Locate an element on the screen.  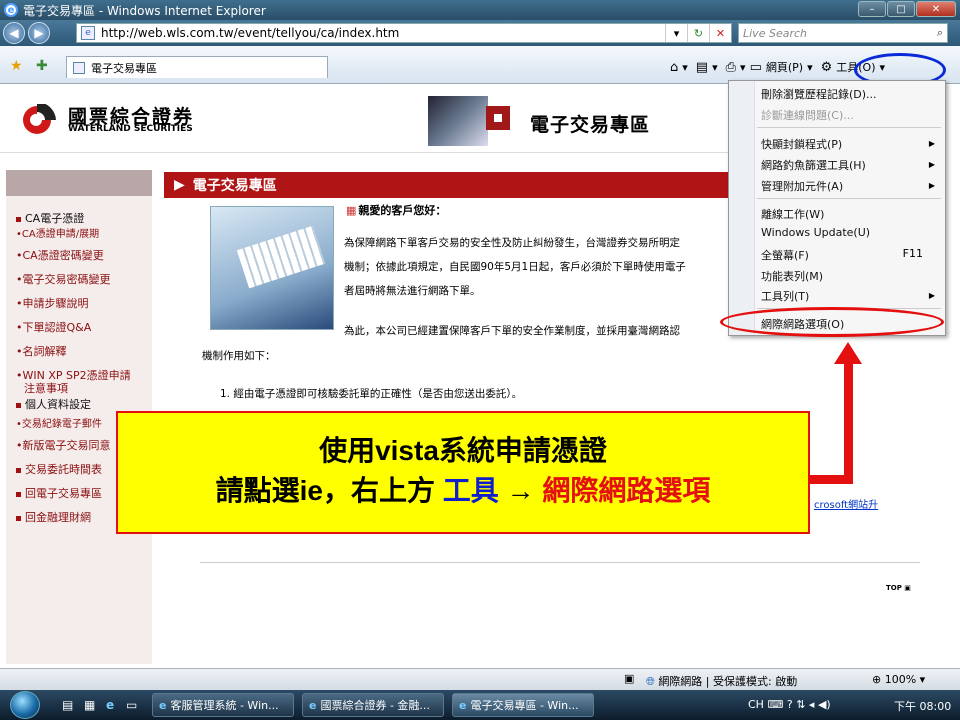
network-icon: ⇅ is located at coordinates (800, 704).